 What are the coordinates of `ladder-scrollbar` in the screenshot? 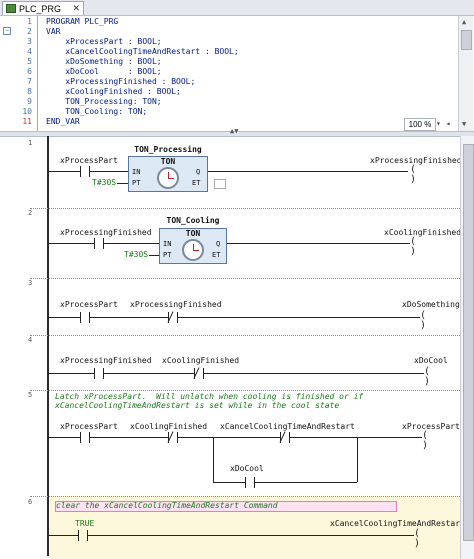 It's located at (467, 347).